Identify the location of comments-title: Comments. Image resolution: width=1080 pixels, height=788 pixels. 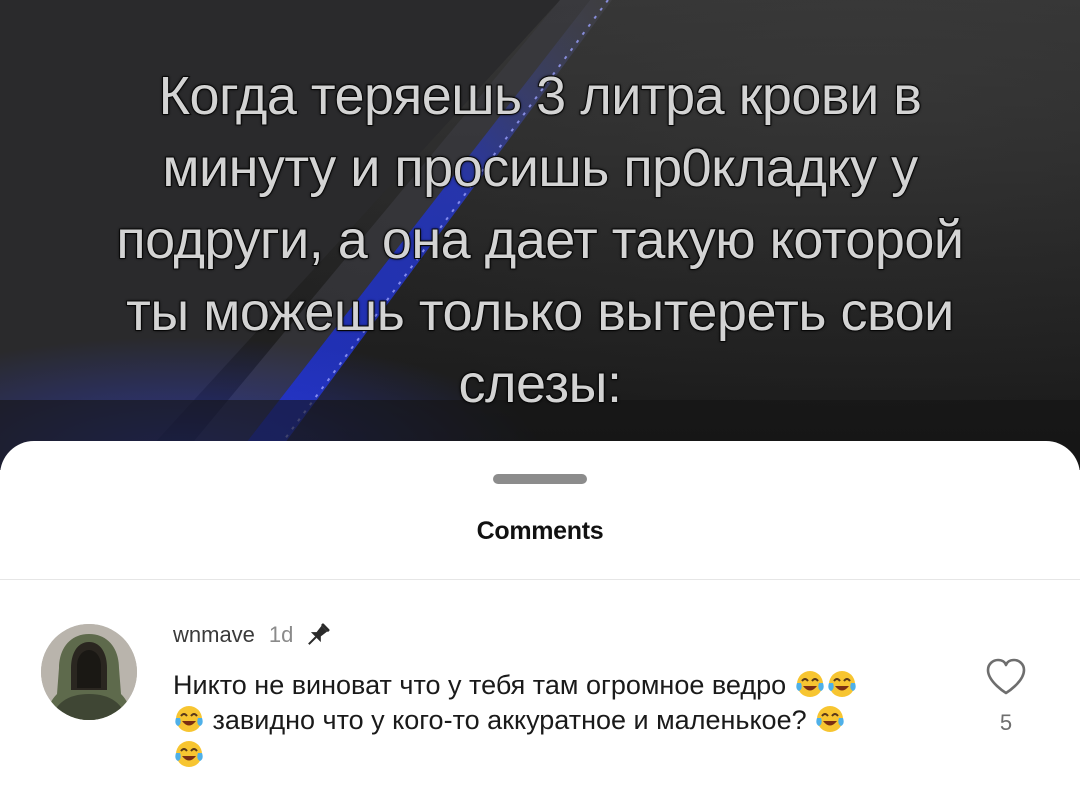
(540, 531).